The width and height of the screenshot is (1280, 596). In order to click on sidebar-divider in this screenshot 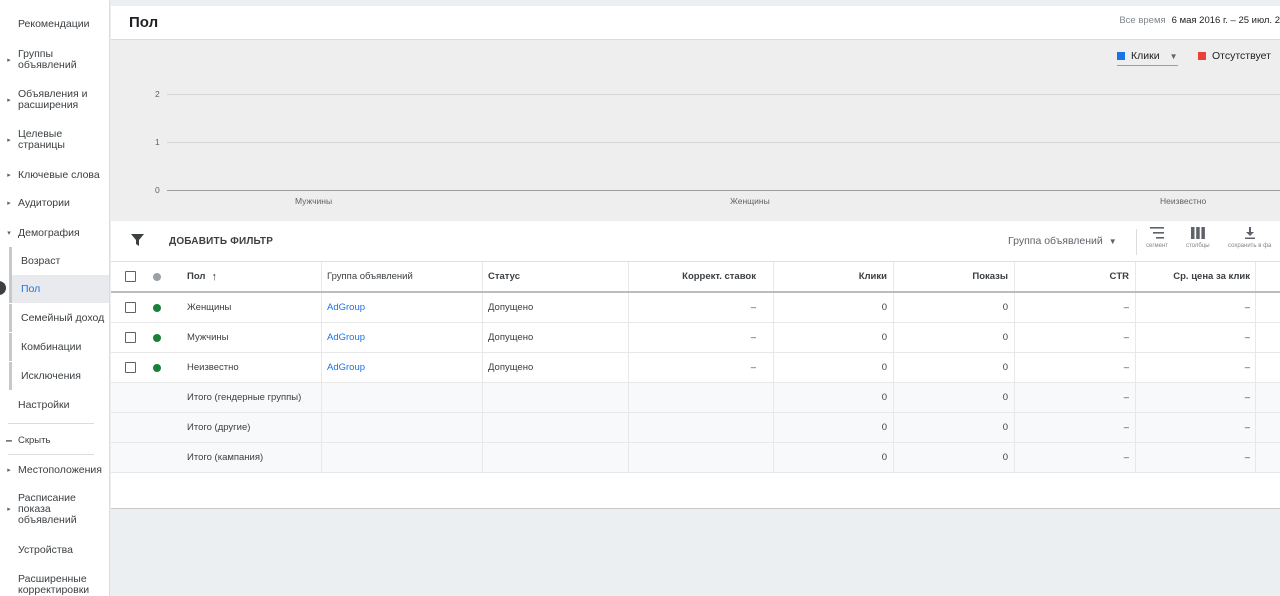, I will do `click(51, 454)`.